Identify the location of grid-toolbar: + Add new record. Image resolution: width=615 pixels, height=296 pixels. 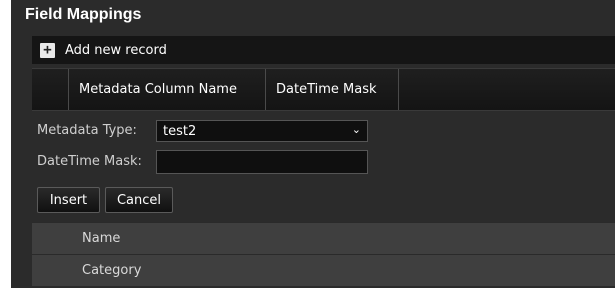
(323, 50).